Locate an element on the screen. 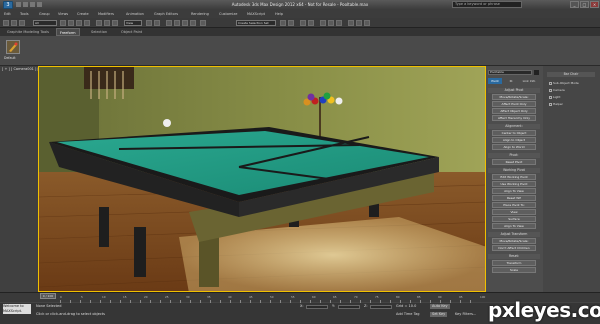  maximize-button: □ is located at coordinates (584, 4).